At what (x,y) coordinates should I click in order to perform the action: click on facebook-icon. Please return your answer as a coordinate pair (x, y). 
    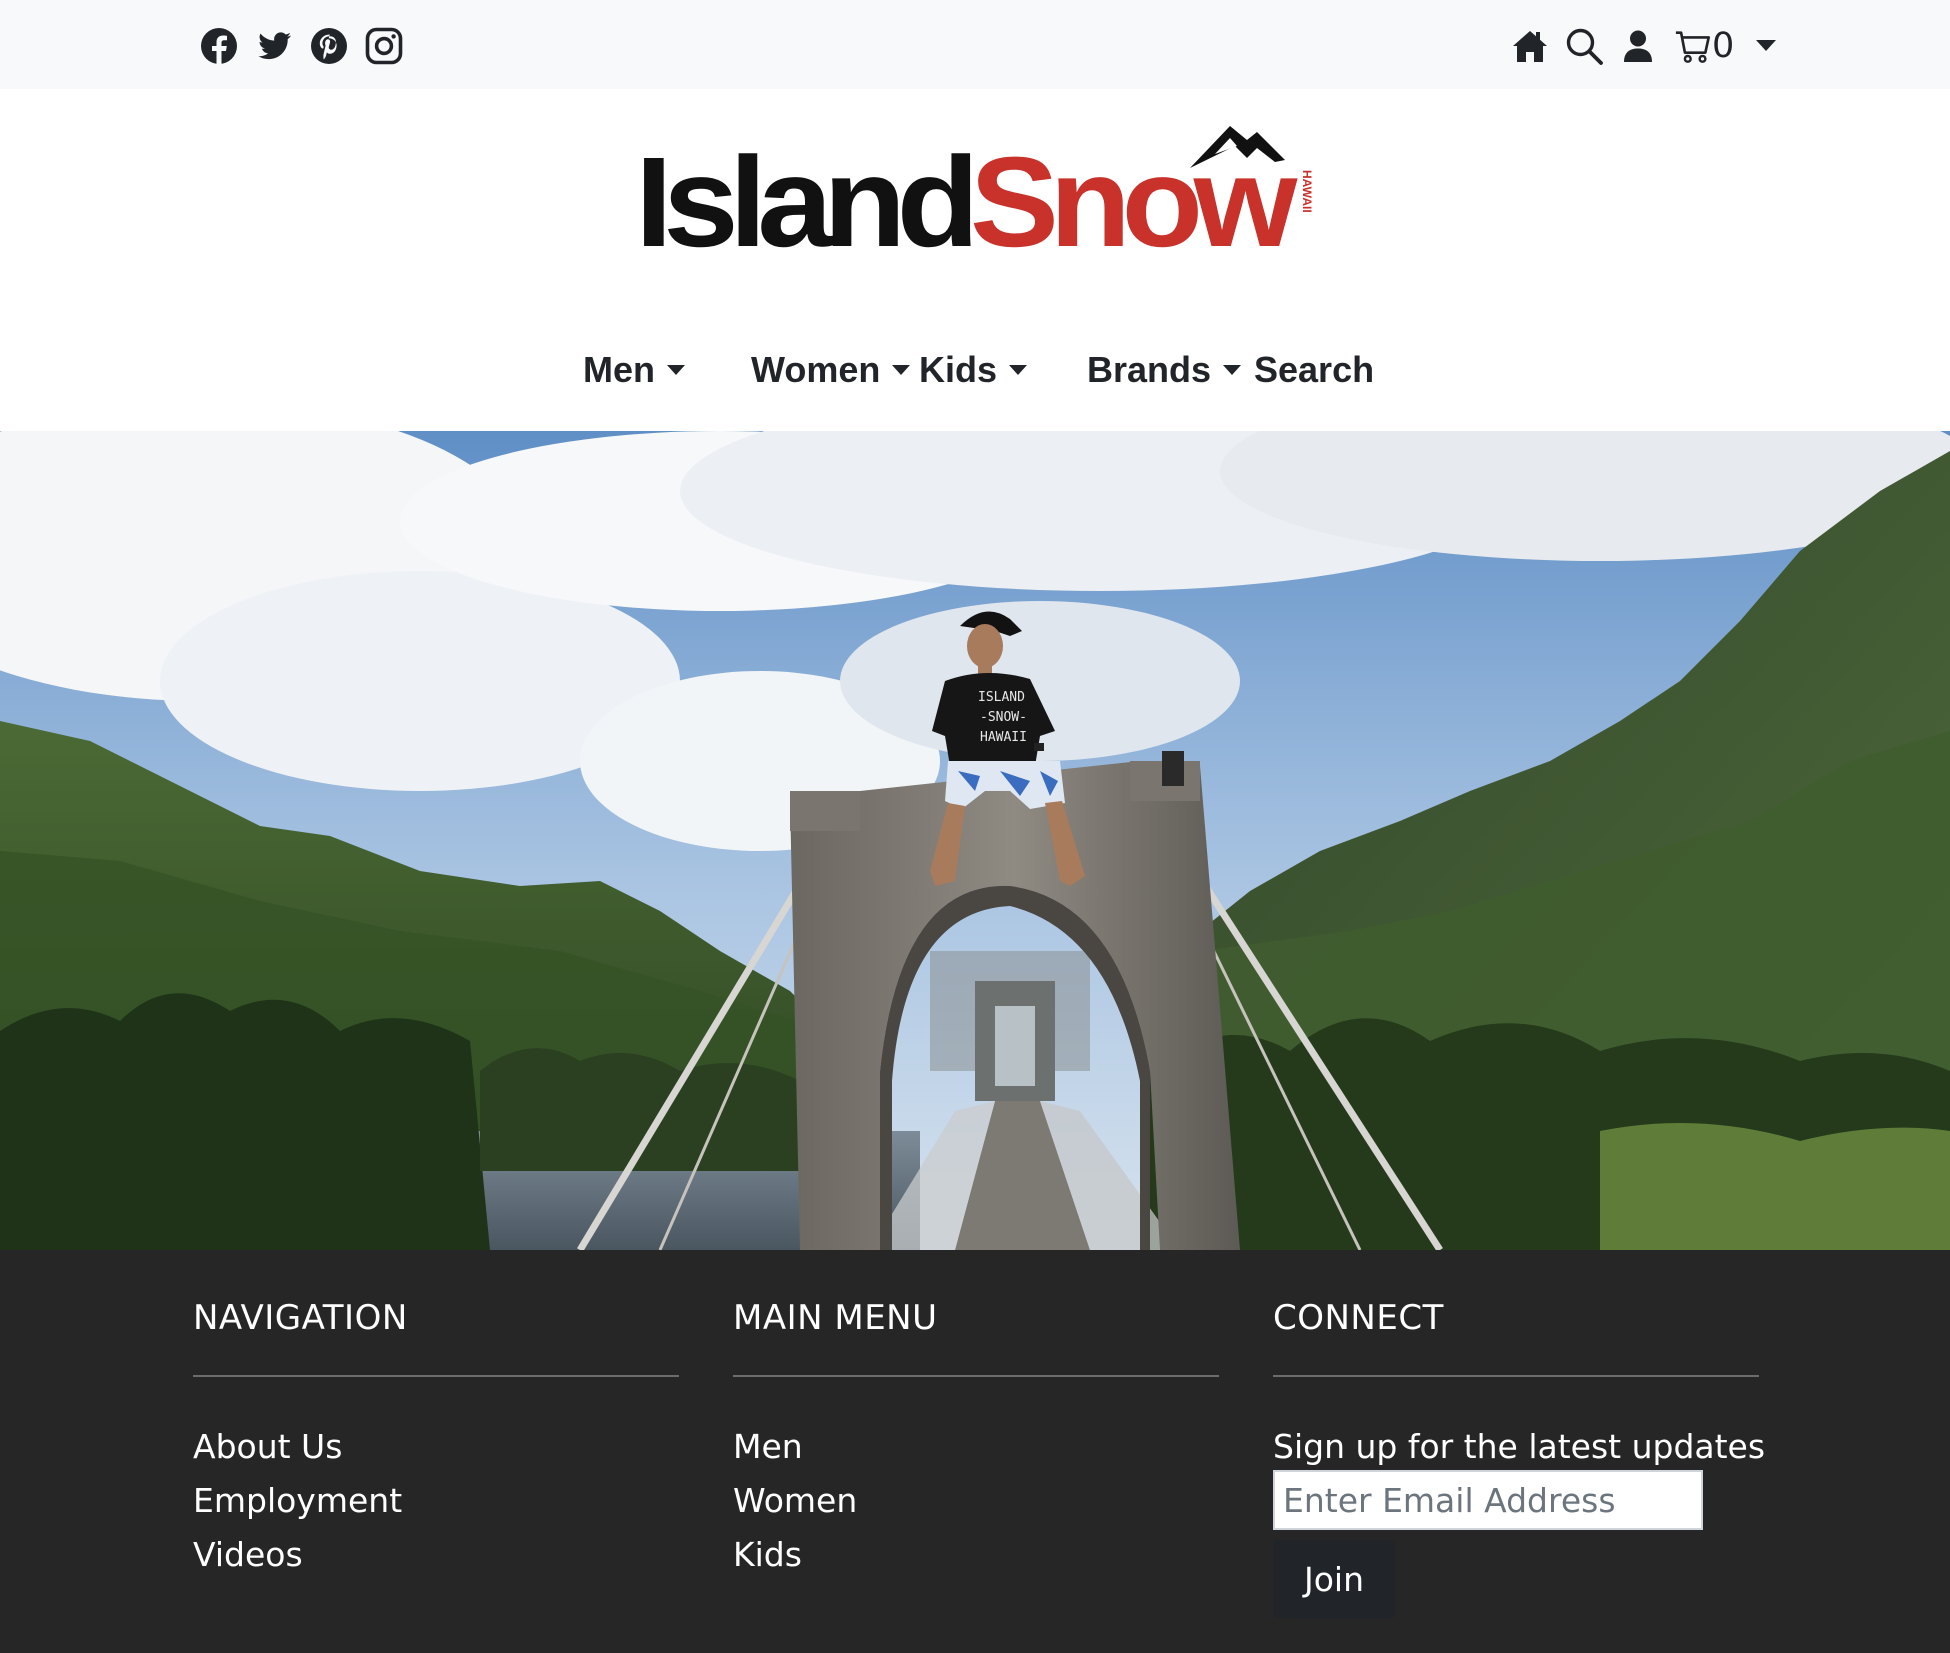
    Looking at the image, I should click on (219, 46).